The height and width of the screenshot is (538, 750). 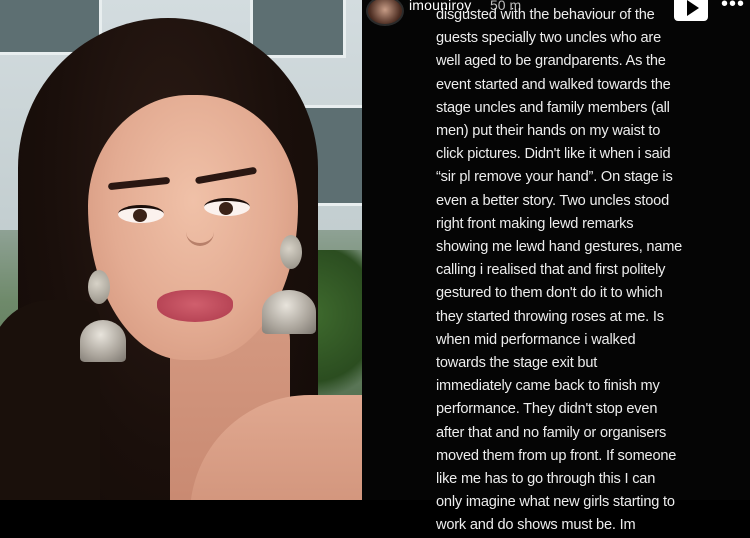 What do you see at coordinates (103, 341) in the screenshot?
I see `left-jhumka-earring` at bounding box center [103, 341].